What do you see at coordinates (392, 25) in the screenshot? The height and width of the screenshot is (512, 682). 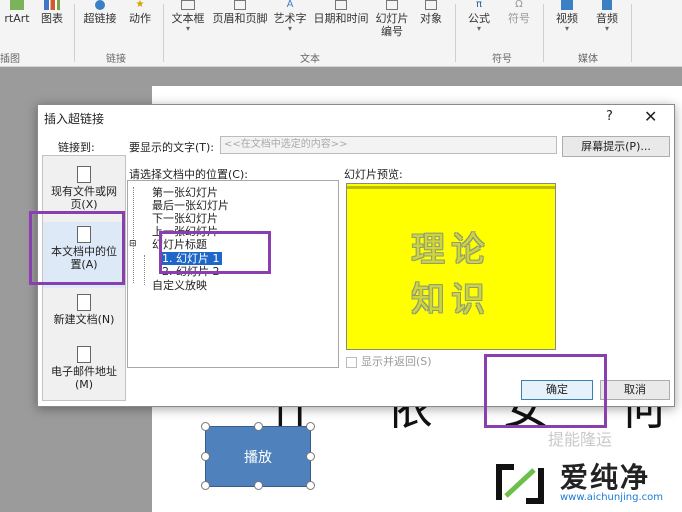 I see `slide-number-button: 幻灯片 编号` at bounding box center [392, 25].